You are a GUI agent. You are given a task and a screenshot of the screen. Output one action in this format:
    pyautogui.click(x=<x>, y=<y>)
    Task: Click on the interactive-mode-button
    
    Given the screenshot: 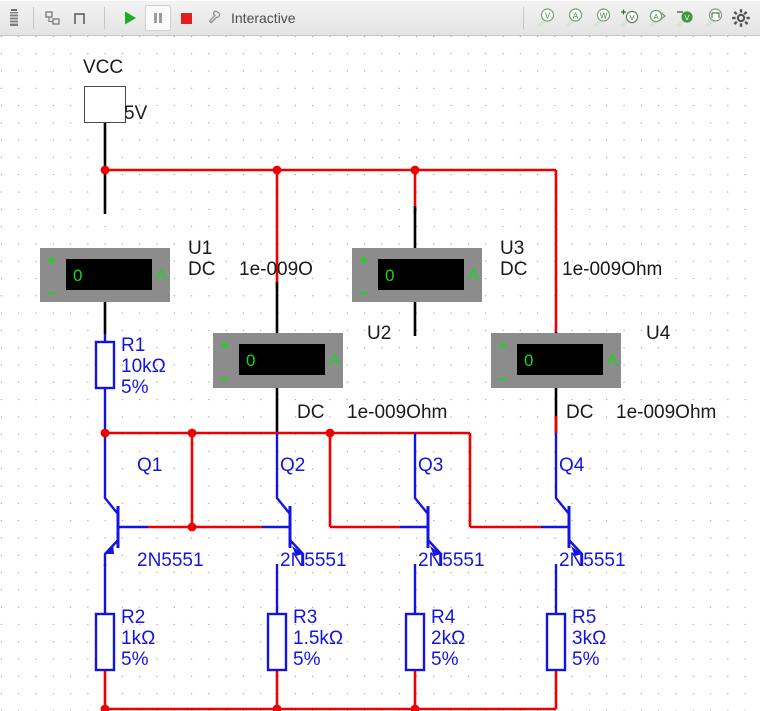 What is the action you would take?
    pyautogui.click(x=214, y=18)
    